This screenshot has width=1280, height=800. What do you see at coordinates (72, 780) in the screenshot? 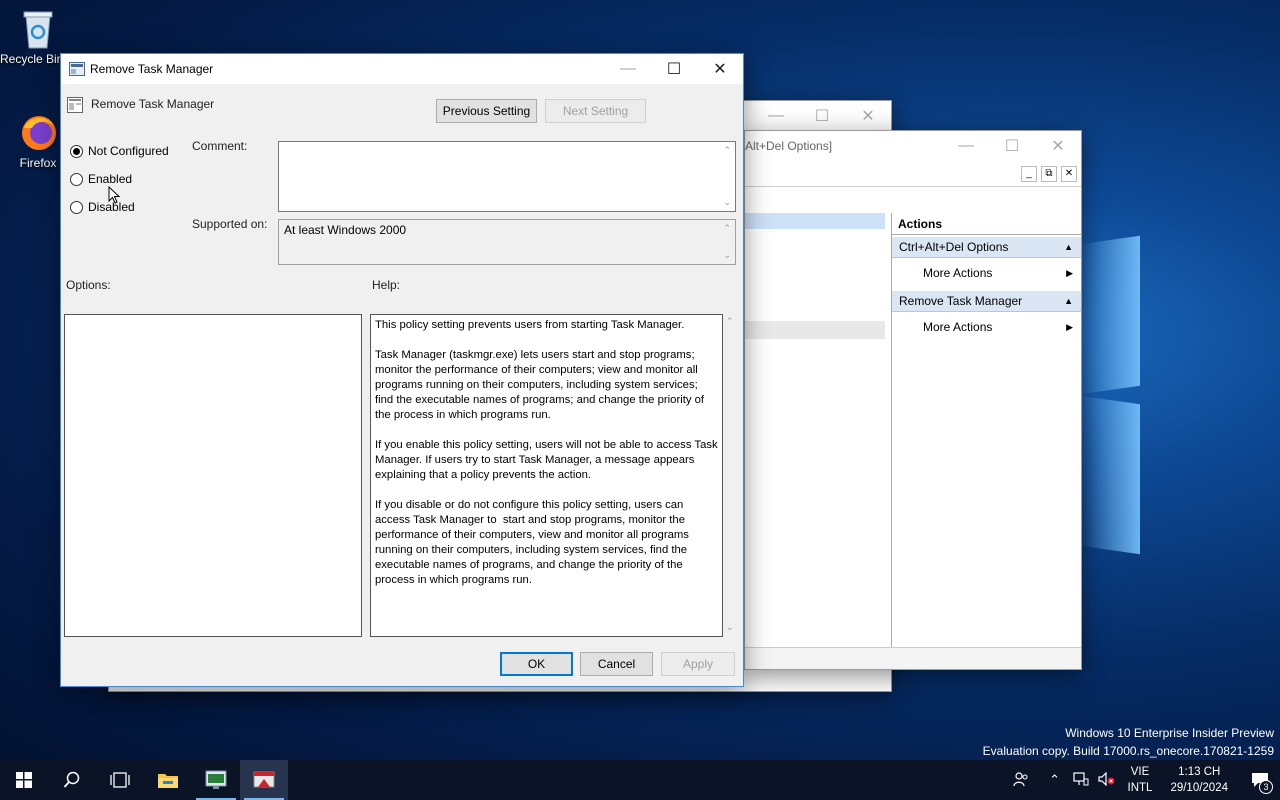
I see `search-icon` at bounding box center [72, 780].